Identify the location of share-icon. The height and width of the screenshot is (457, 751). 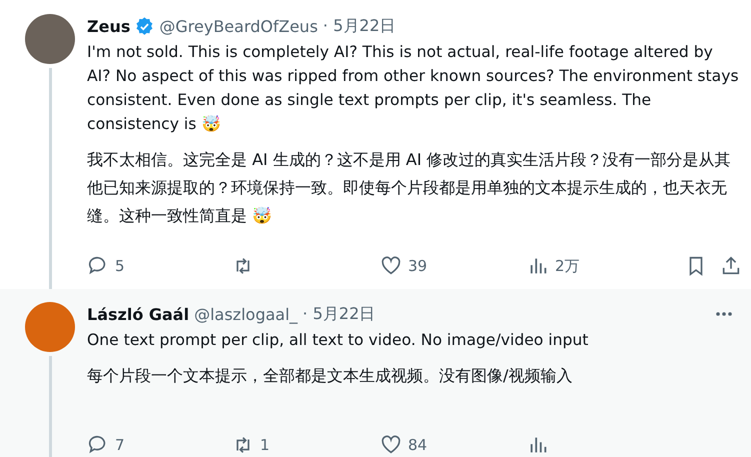
(731, 266).